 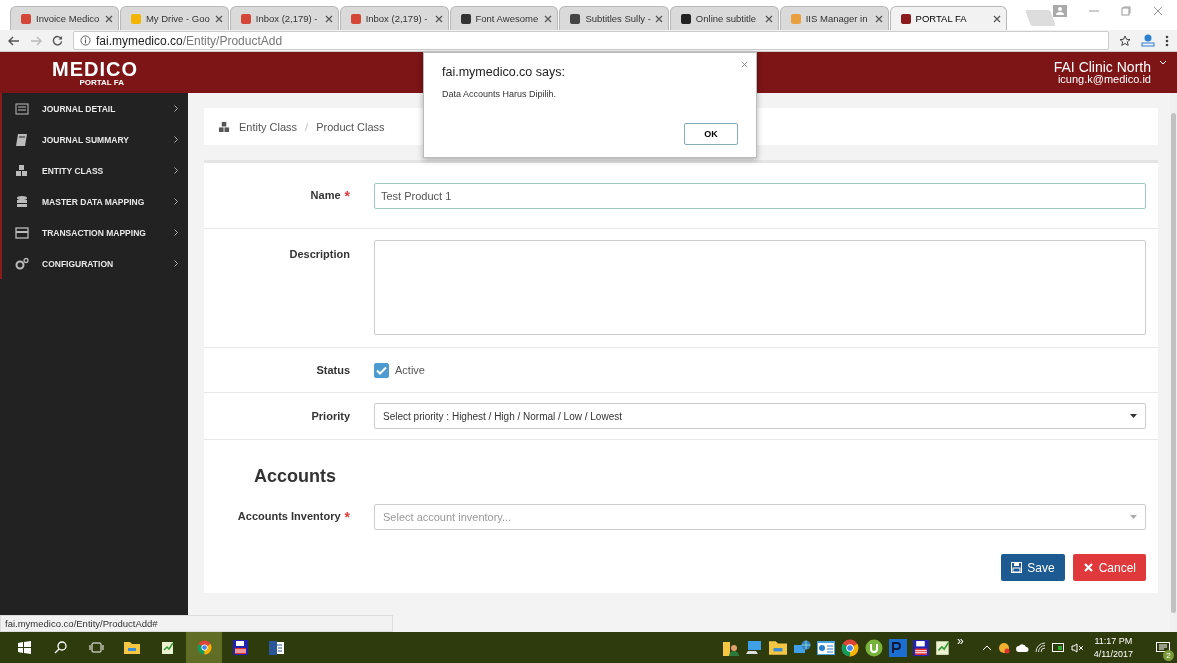 What do you see at coordinates (1113, 647) in the screenshot?
I see `clock: 11:17 PM 4/11/2017` at bounding box center [1113, 647].